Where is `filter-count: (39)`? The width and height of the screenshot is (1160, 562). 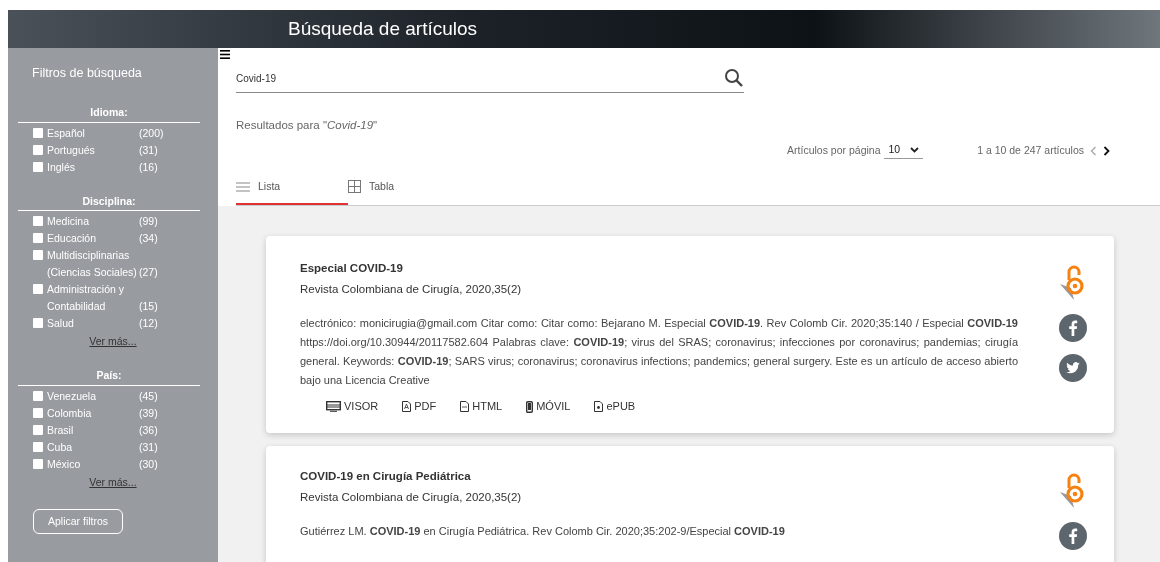
filter-count: (39) is located at coordinates (148, 413).